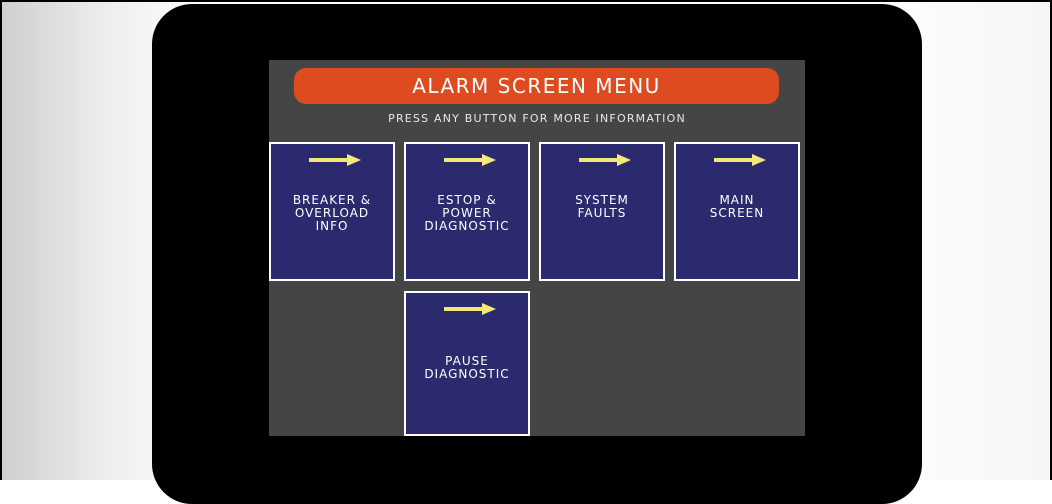 The width and height of the screenshot is (1052, 504). I want to click on button-label: PAUSE DIAGNOSTIC, so click(467, 367).